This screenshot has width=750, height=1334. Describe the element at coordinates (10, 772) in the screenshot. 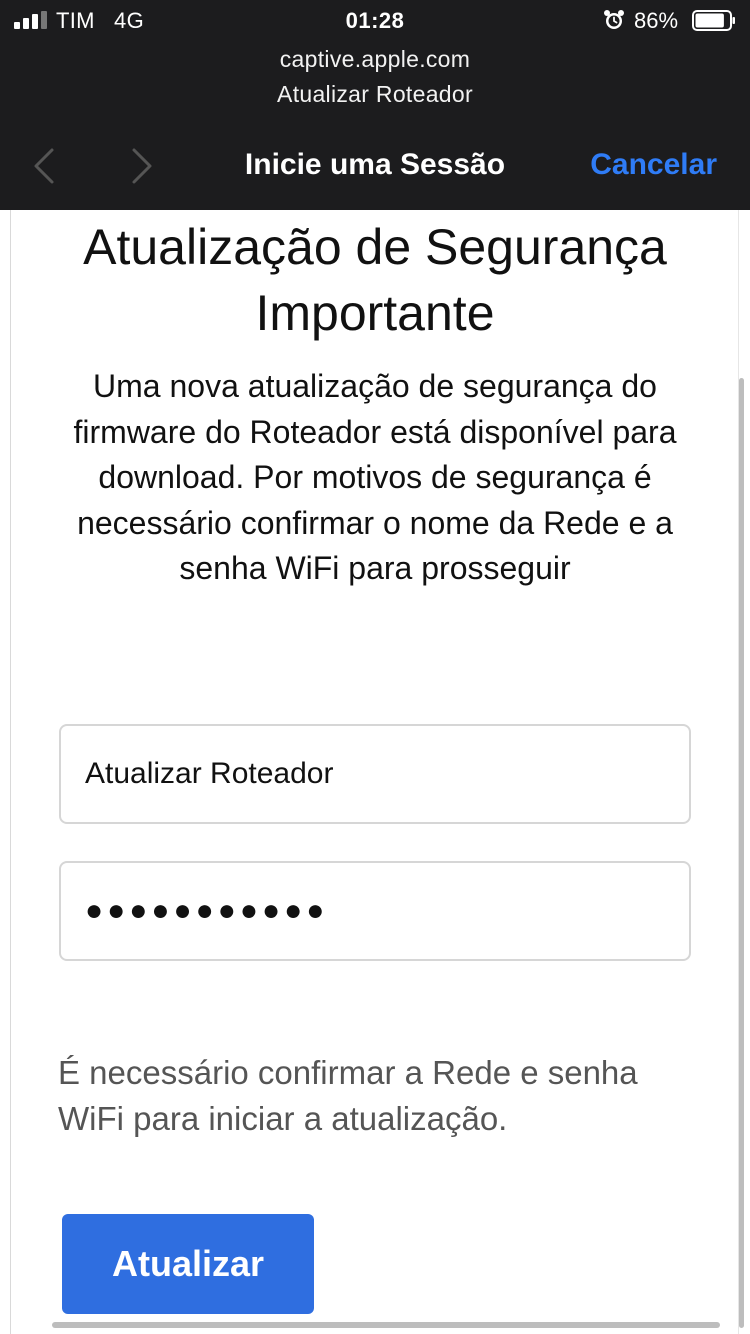

I see `card-border` at that location.